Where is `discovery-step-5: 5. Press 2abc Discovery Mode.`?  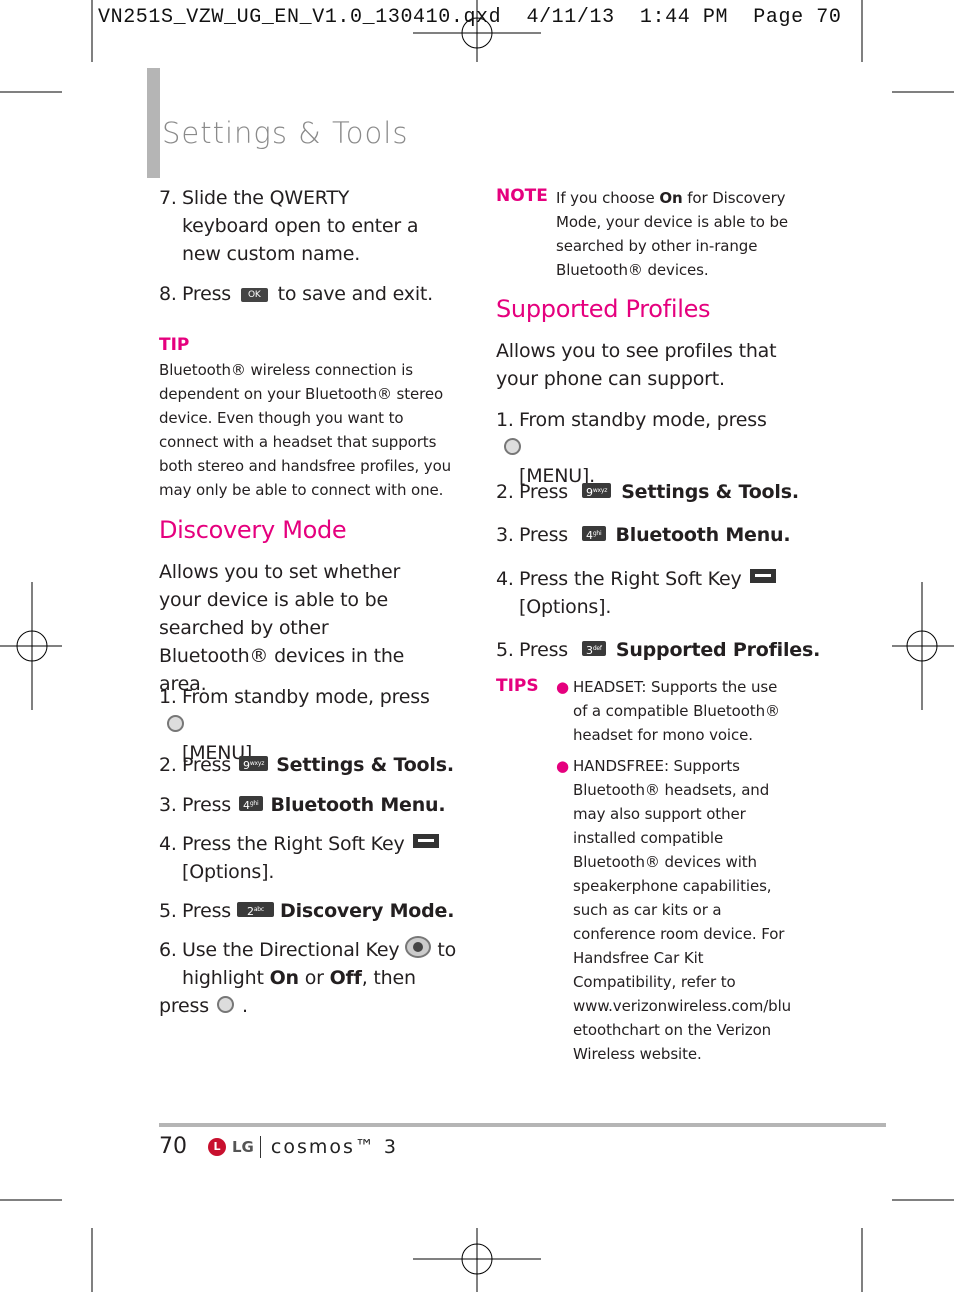 discovery-step-5: 5. Press 2abc Discovery Mode. is located at coordinates (307, 911).